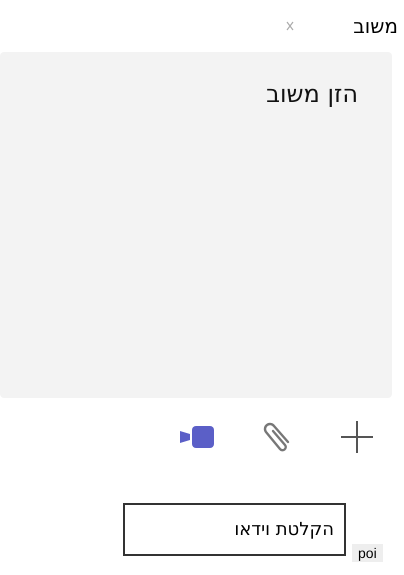 The width and height of the screenshot is (404, 575). Describe the element at coordinates (375, 26) in the screenshot. I see `panel-title: משוב` at that location.